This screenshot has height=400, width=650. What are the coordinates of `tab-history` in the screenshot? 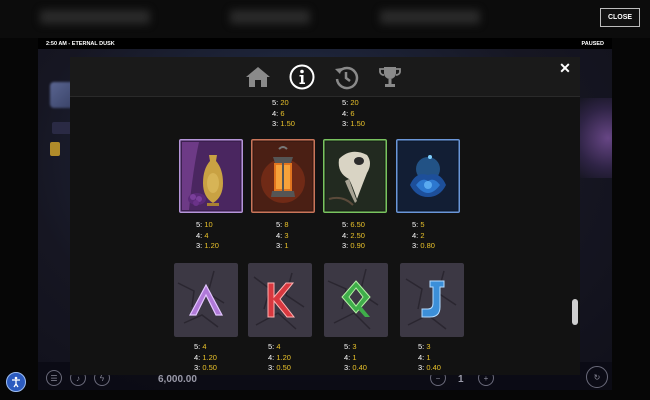 It's located at (346, 77).